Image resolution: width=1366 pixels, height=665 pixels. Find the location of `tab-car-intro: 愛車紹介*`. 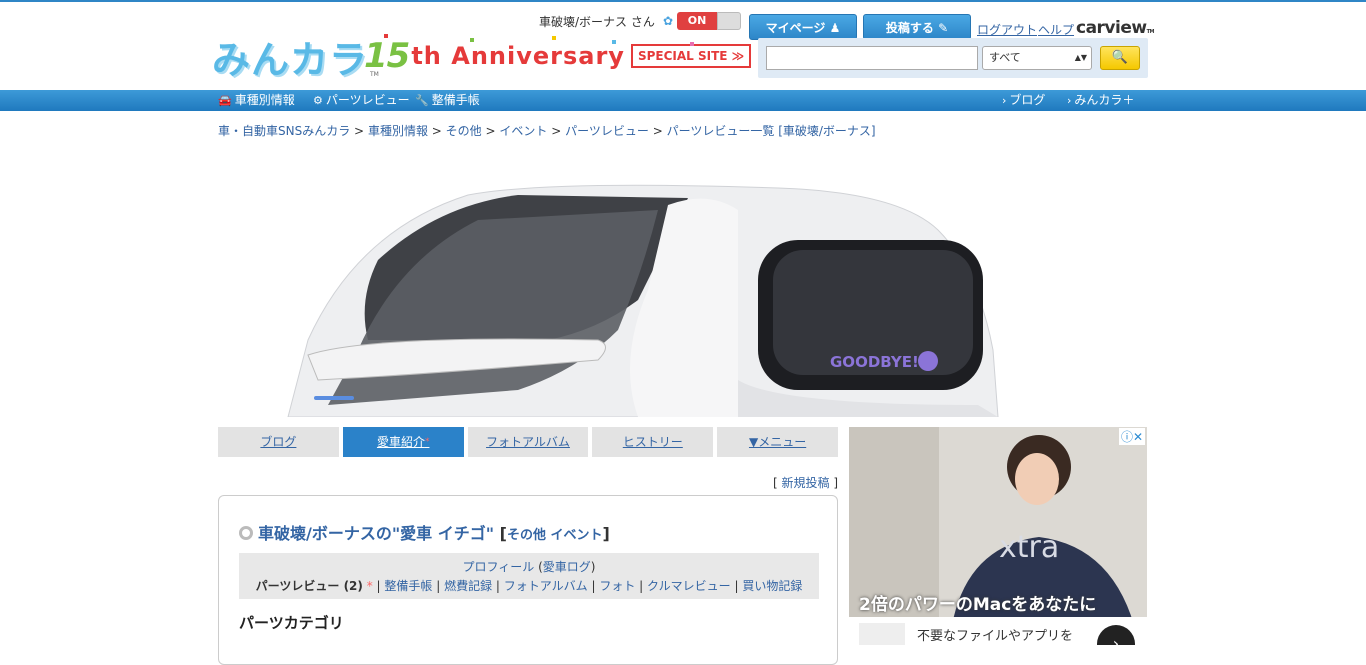

tab-car-intro: 愛車紹介* is located at coordinates (403, 442).